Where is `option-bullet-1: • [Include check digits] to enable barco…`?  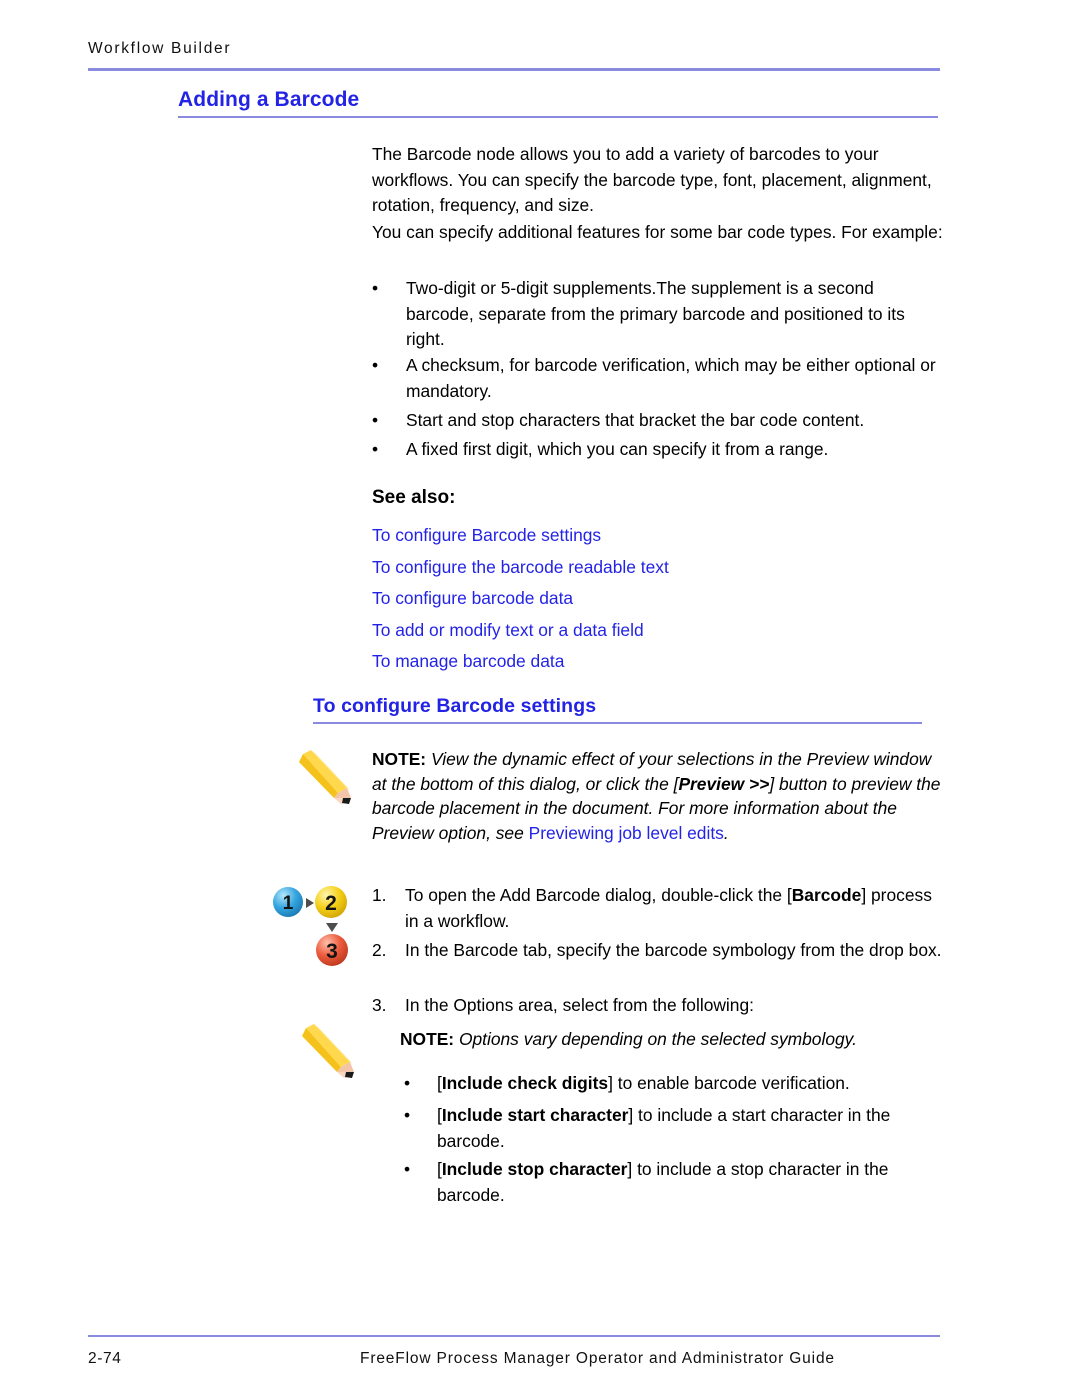 option-bullet-1: • [Include check digits] to enable barco… is located at coordinates (676, 1084).